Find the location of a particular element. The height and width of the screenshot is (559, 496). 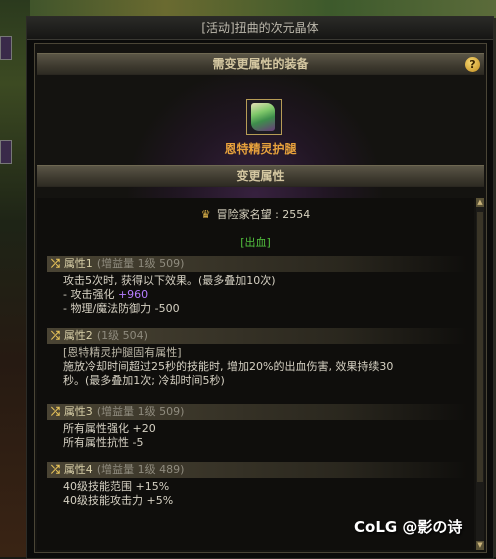

reputation-icon: ♛ is located at coordinates (205, 214).